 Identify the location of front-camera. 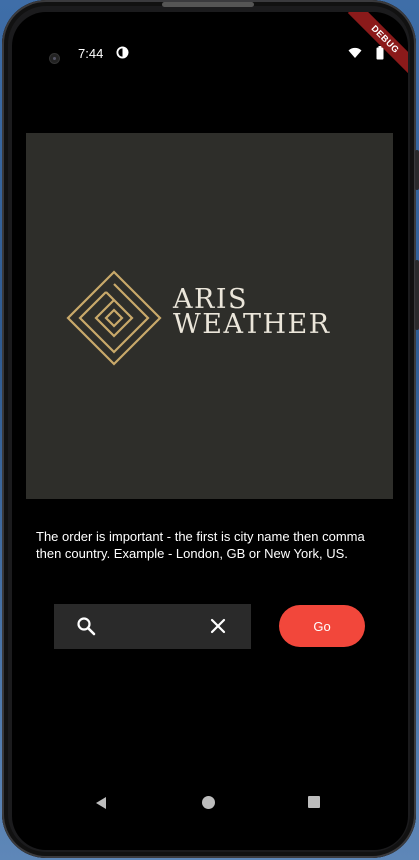
(54, 58).